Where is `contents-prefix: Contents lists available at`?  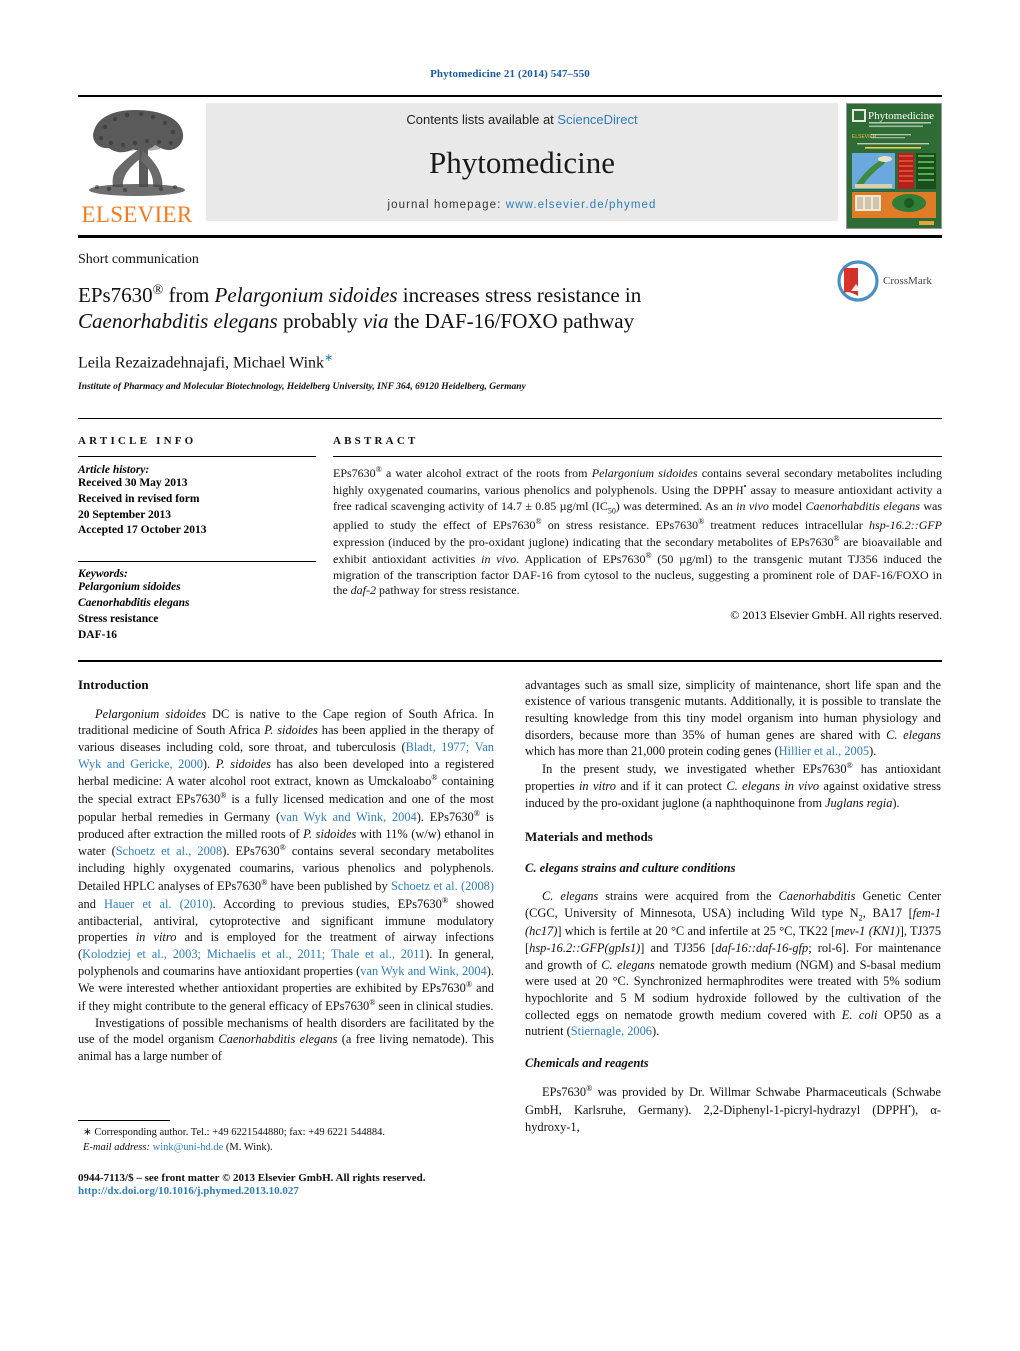 contents-prefix: Contents lists available at is located at coordinates (482, 119).